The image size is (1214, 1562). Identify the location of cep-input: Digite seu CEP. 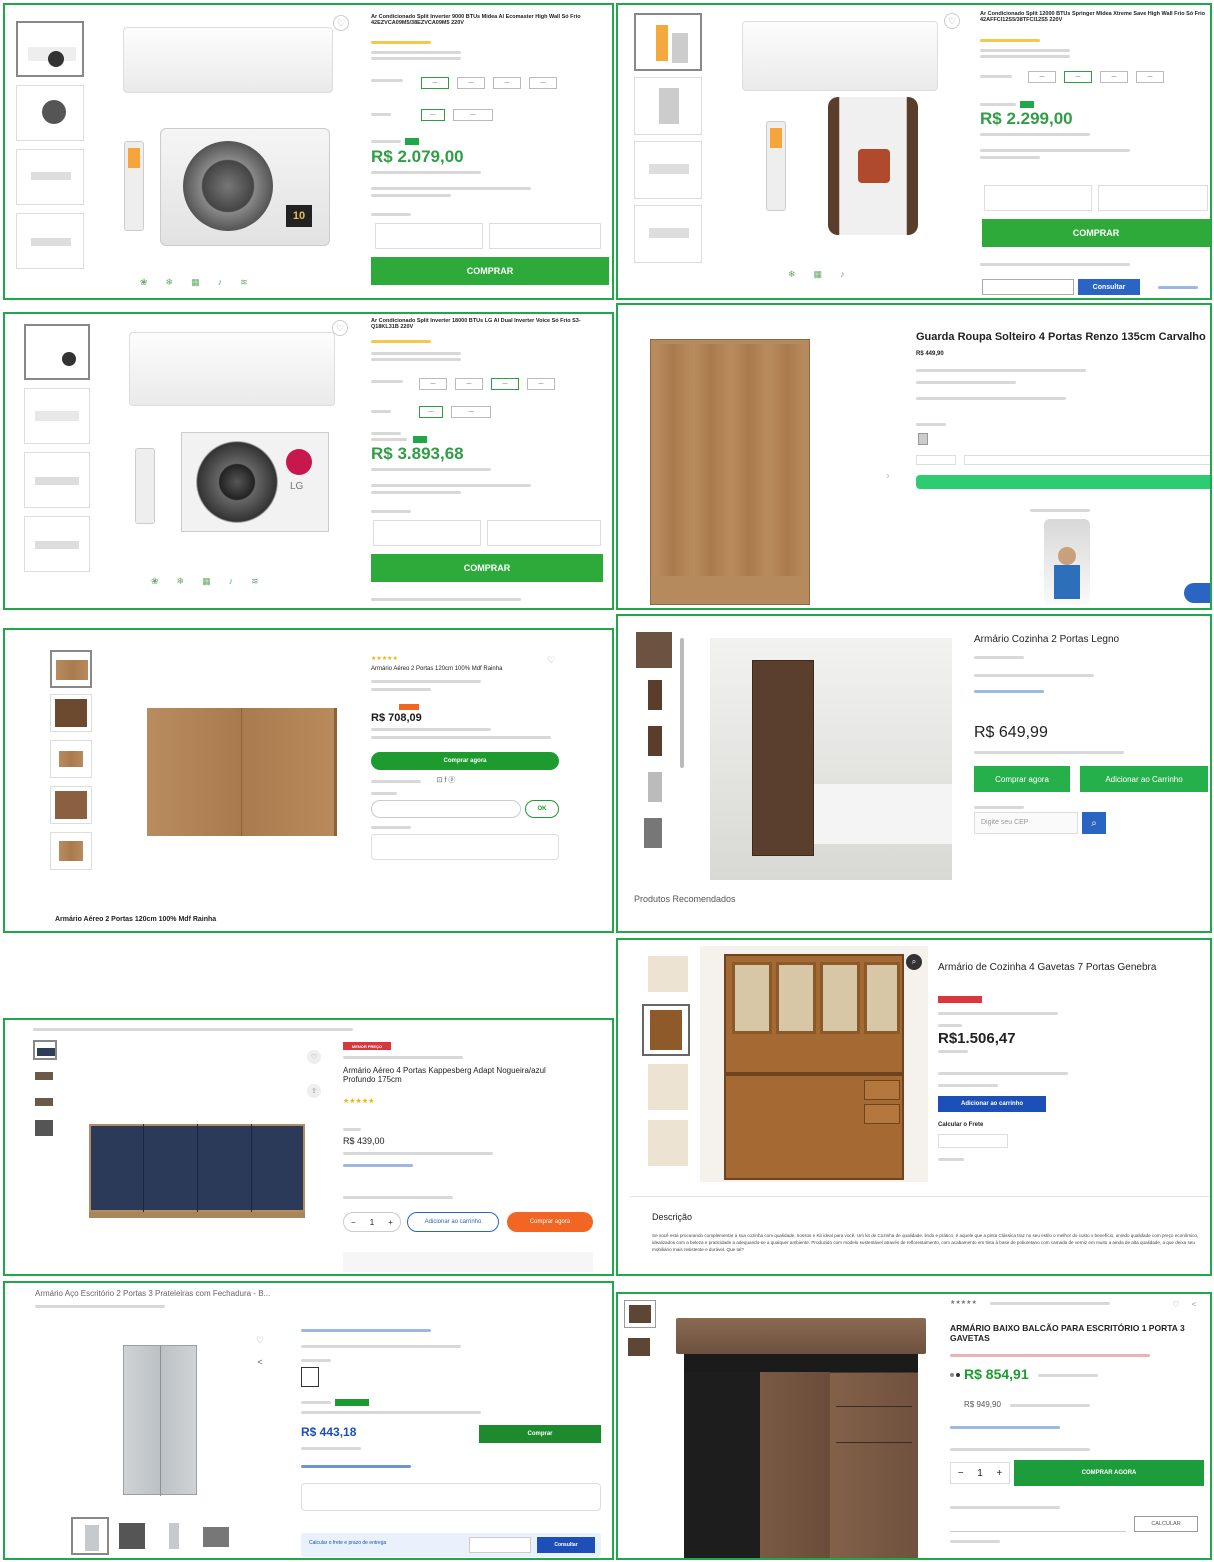
(1026, 823).